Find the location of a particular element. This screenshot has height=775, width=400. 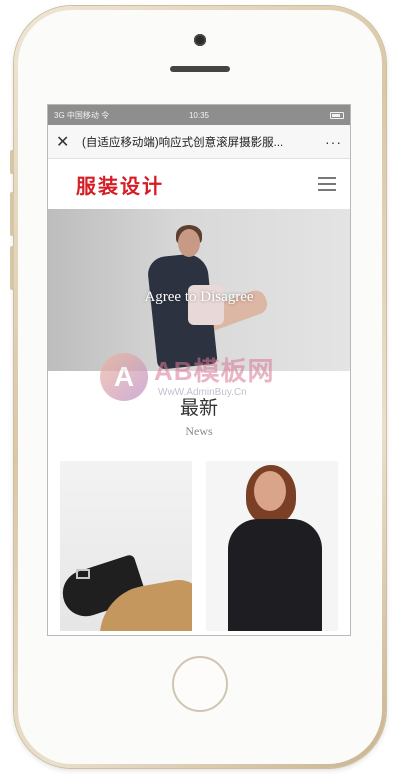

site-logo: 服装设计 is located at coordinates (120, 184).